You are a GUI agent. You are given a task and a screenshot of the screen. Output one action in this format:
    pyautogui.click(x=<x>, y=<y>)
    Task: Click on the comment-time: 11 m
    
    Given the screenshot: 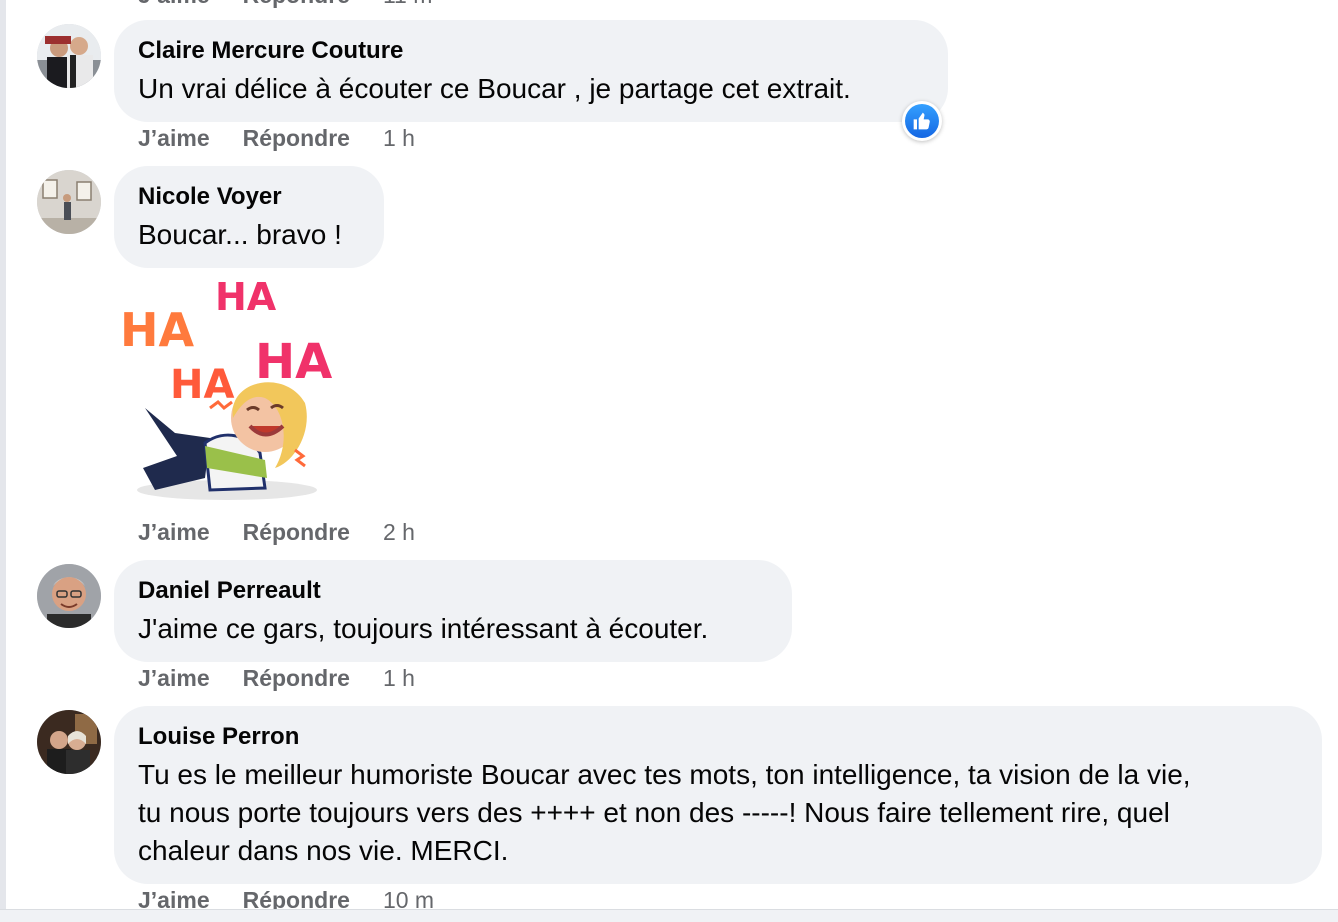 What is the action you would take?
    pyautogui.click(x=407, y=4)
    